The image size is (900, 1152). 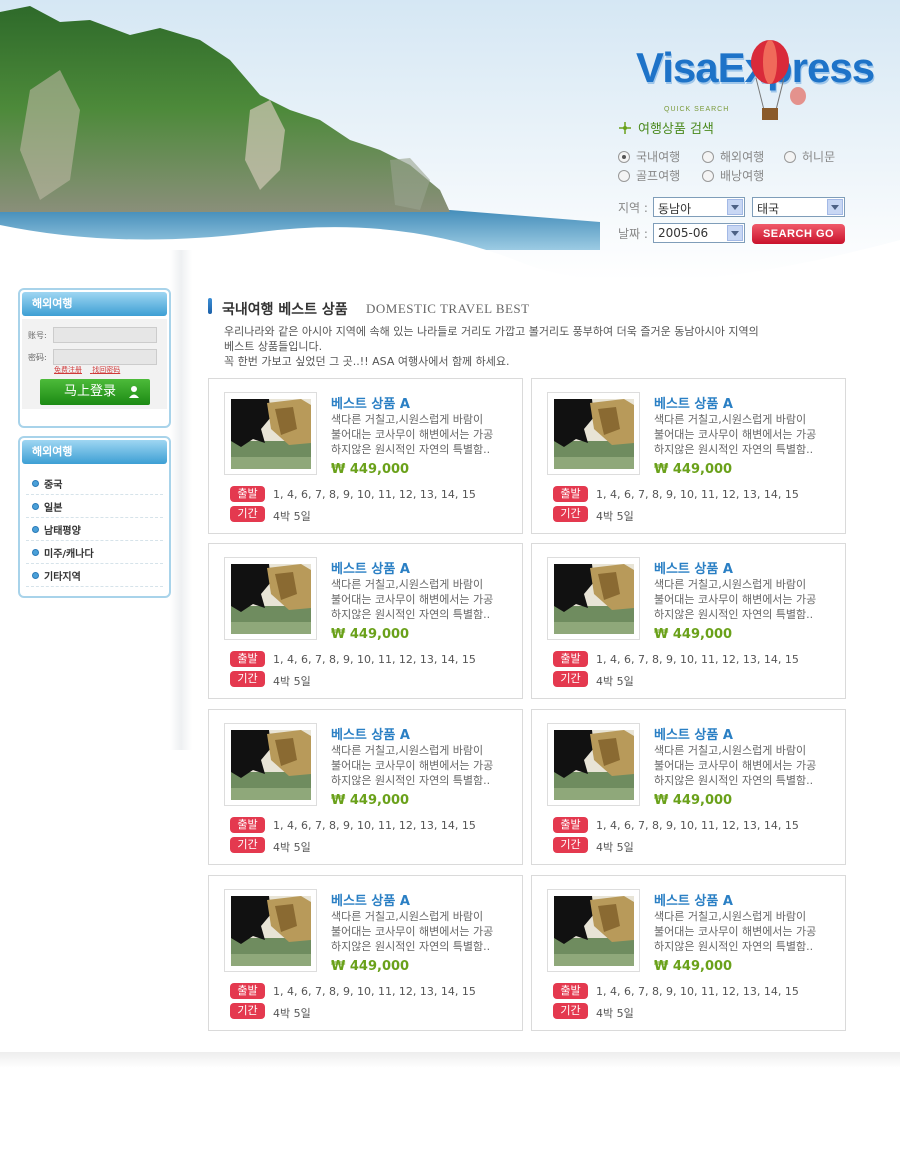 What do you see at coordinates (94, 575) in the screenshot?
I see `menu-item-other: 기타지역` at bounding box center [94, 575].